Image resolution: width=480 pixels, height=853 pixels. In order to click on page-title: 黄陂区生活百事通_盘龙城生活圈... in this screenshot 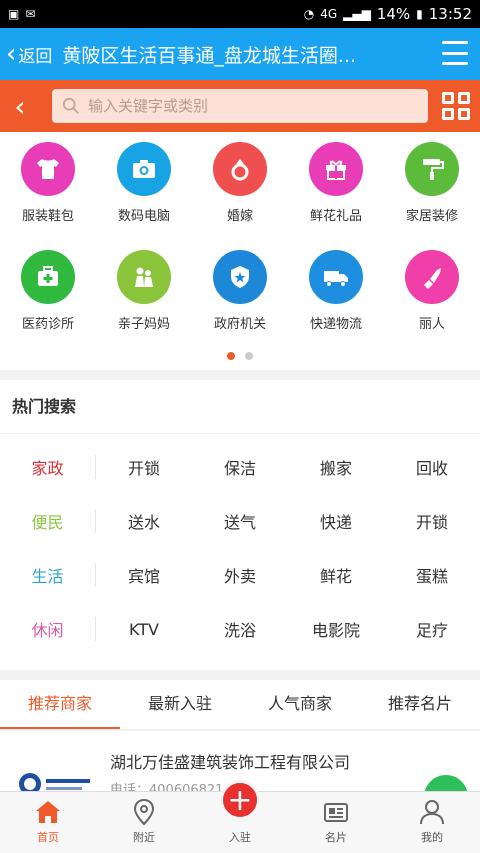, I will do `click(209, 55)`.